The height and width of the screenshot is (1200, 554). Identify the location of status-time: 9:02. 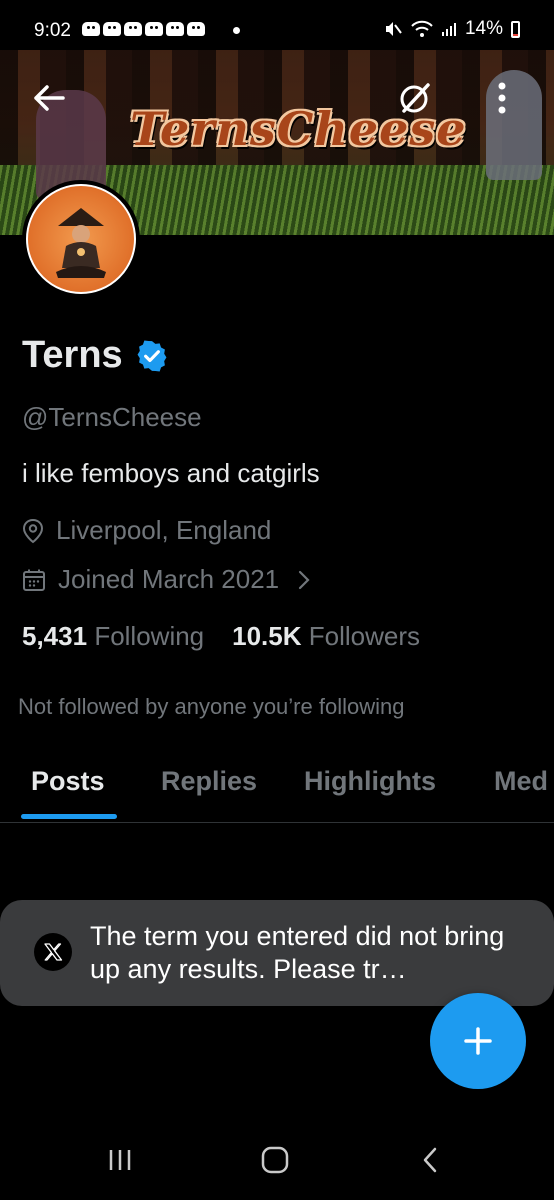
(52, 30).